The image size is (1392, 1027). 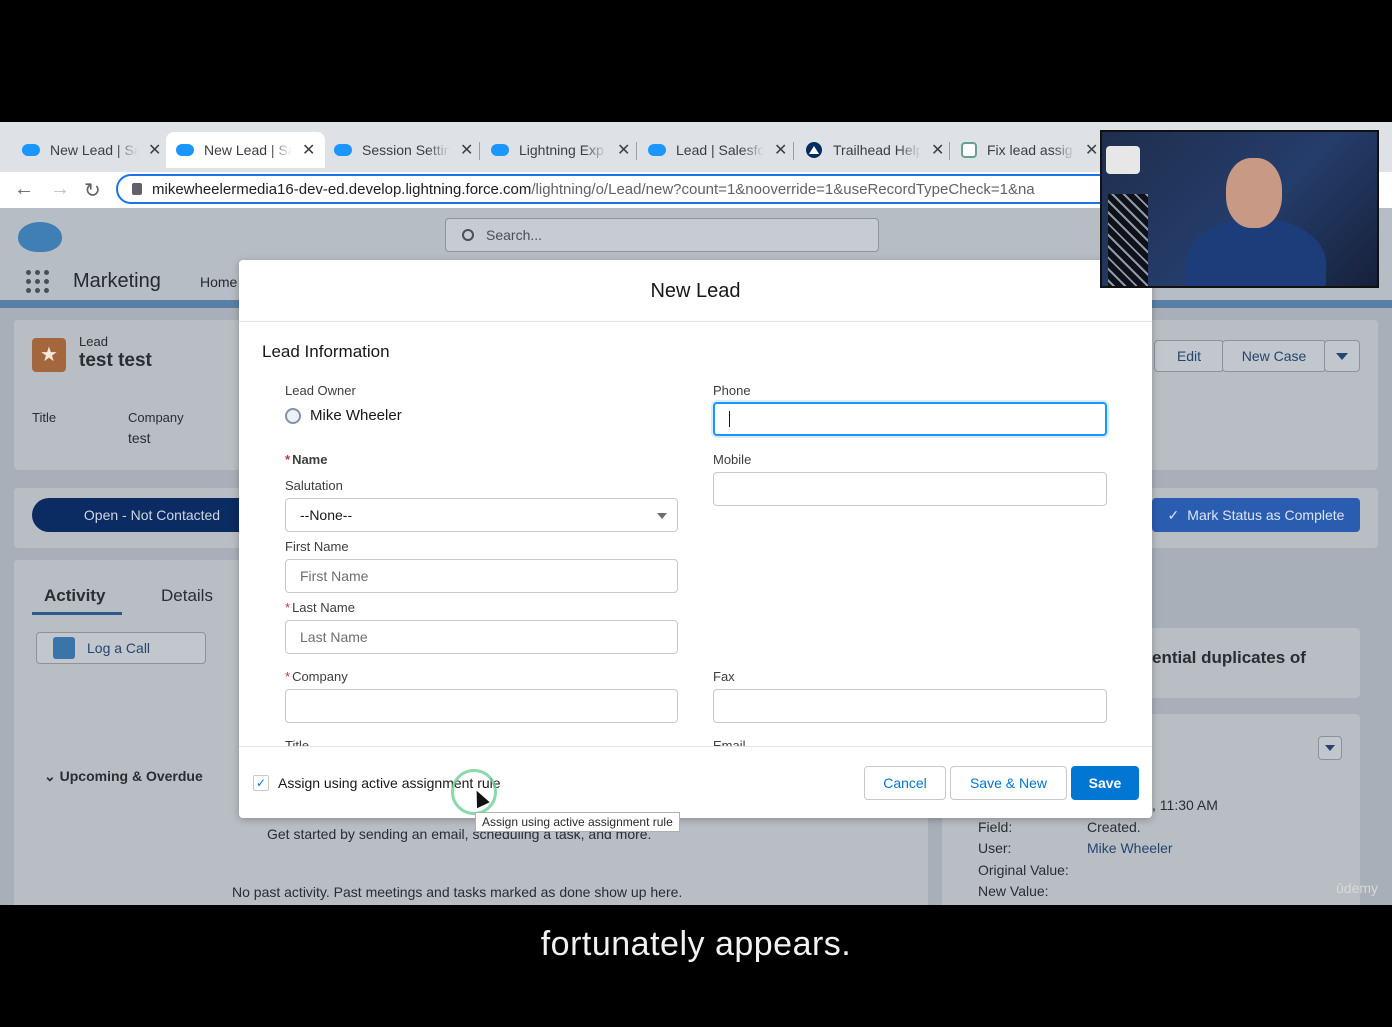 What do you see at coordinates (261, 783) in the screenshot?
I see `assign-rule-checkbox: ✓` at bounding box center [261, 783].